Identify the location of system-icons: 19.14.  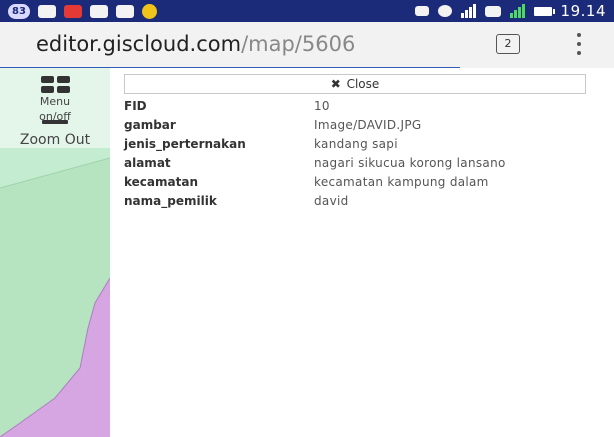
(510, 11).